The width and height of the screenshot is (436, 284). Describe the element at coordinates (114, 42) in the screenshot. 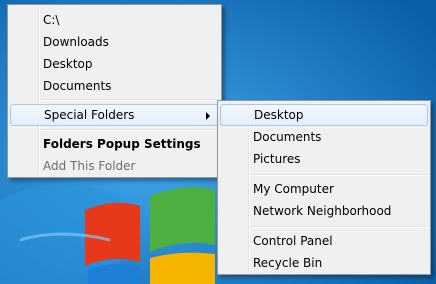

I see `menu-item-downloads: Downloads` at that location.